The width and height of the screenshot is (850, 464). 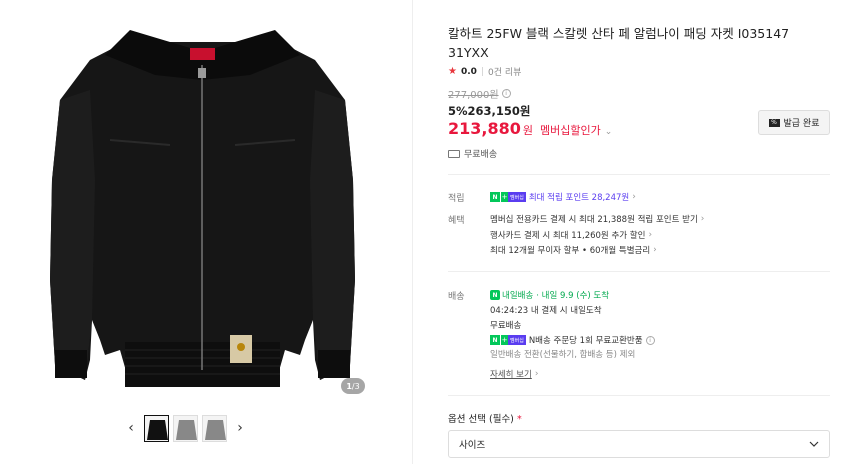 What do you see at coordinates (452, 71) in the screenshot?
I see `star-icon: ★` at bounding box center [452, 71].